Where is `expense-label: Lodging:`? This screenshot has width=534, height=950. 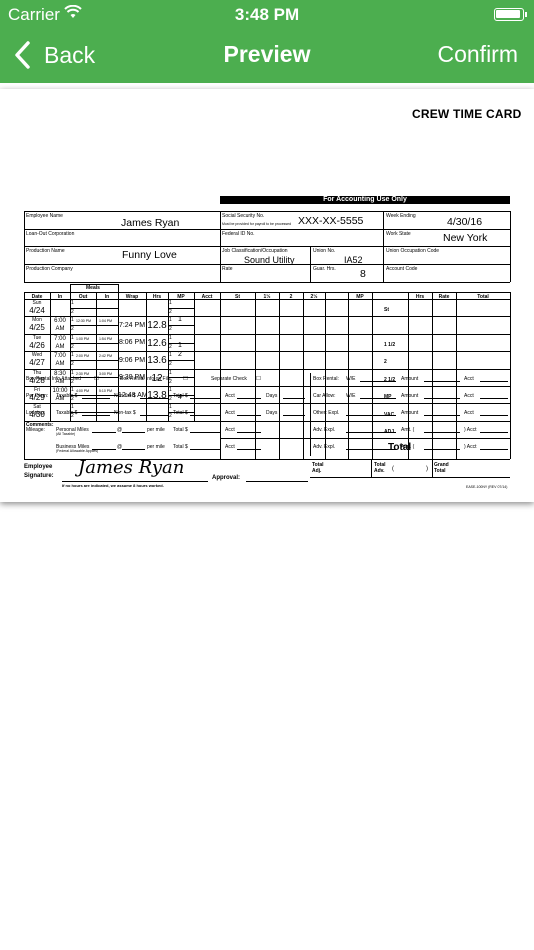 expense-label: Lodging: is located at coordinates (36, 413).